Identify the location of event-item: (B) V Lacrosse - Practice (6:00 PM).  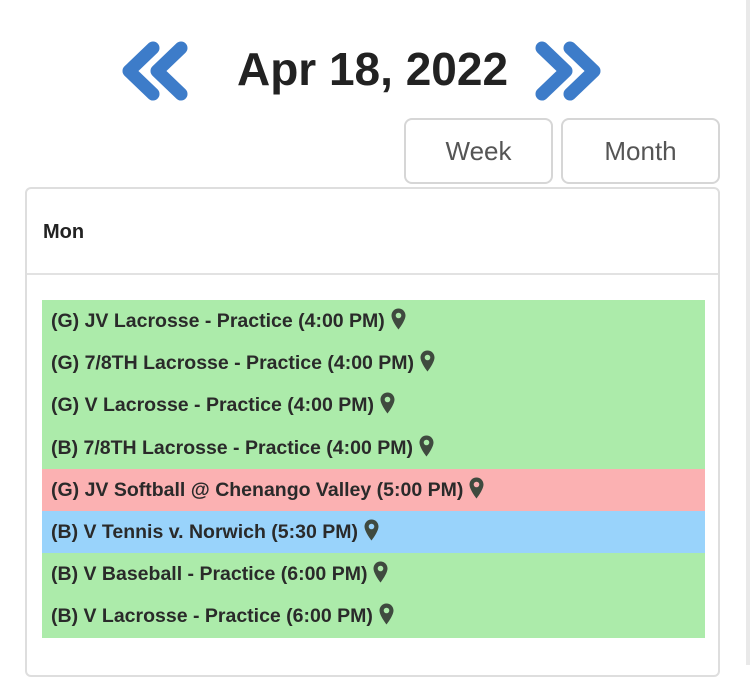
(373, 616).